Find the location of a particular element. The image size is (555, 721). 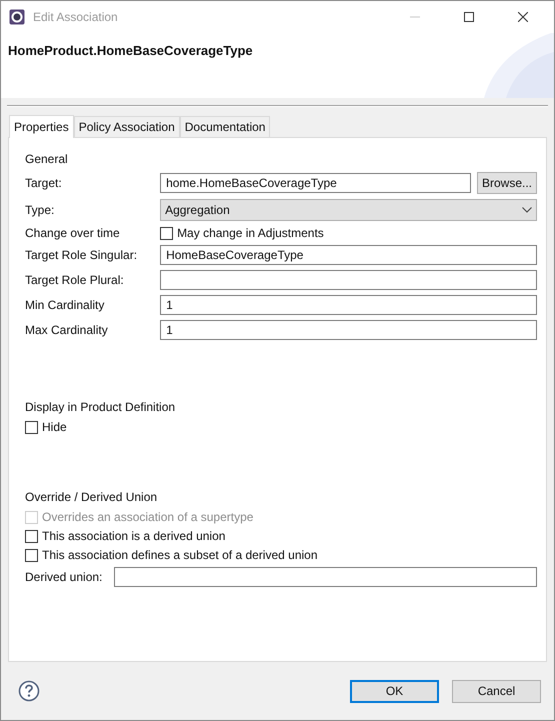

text-field: home.HomeBaseCoverageType is located at coordinates (315, 183).